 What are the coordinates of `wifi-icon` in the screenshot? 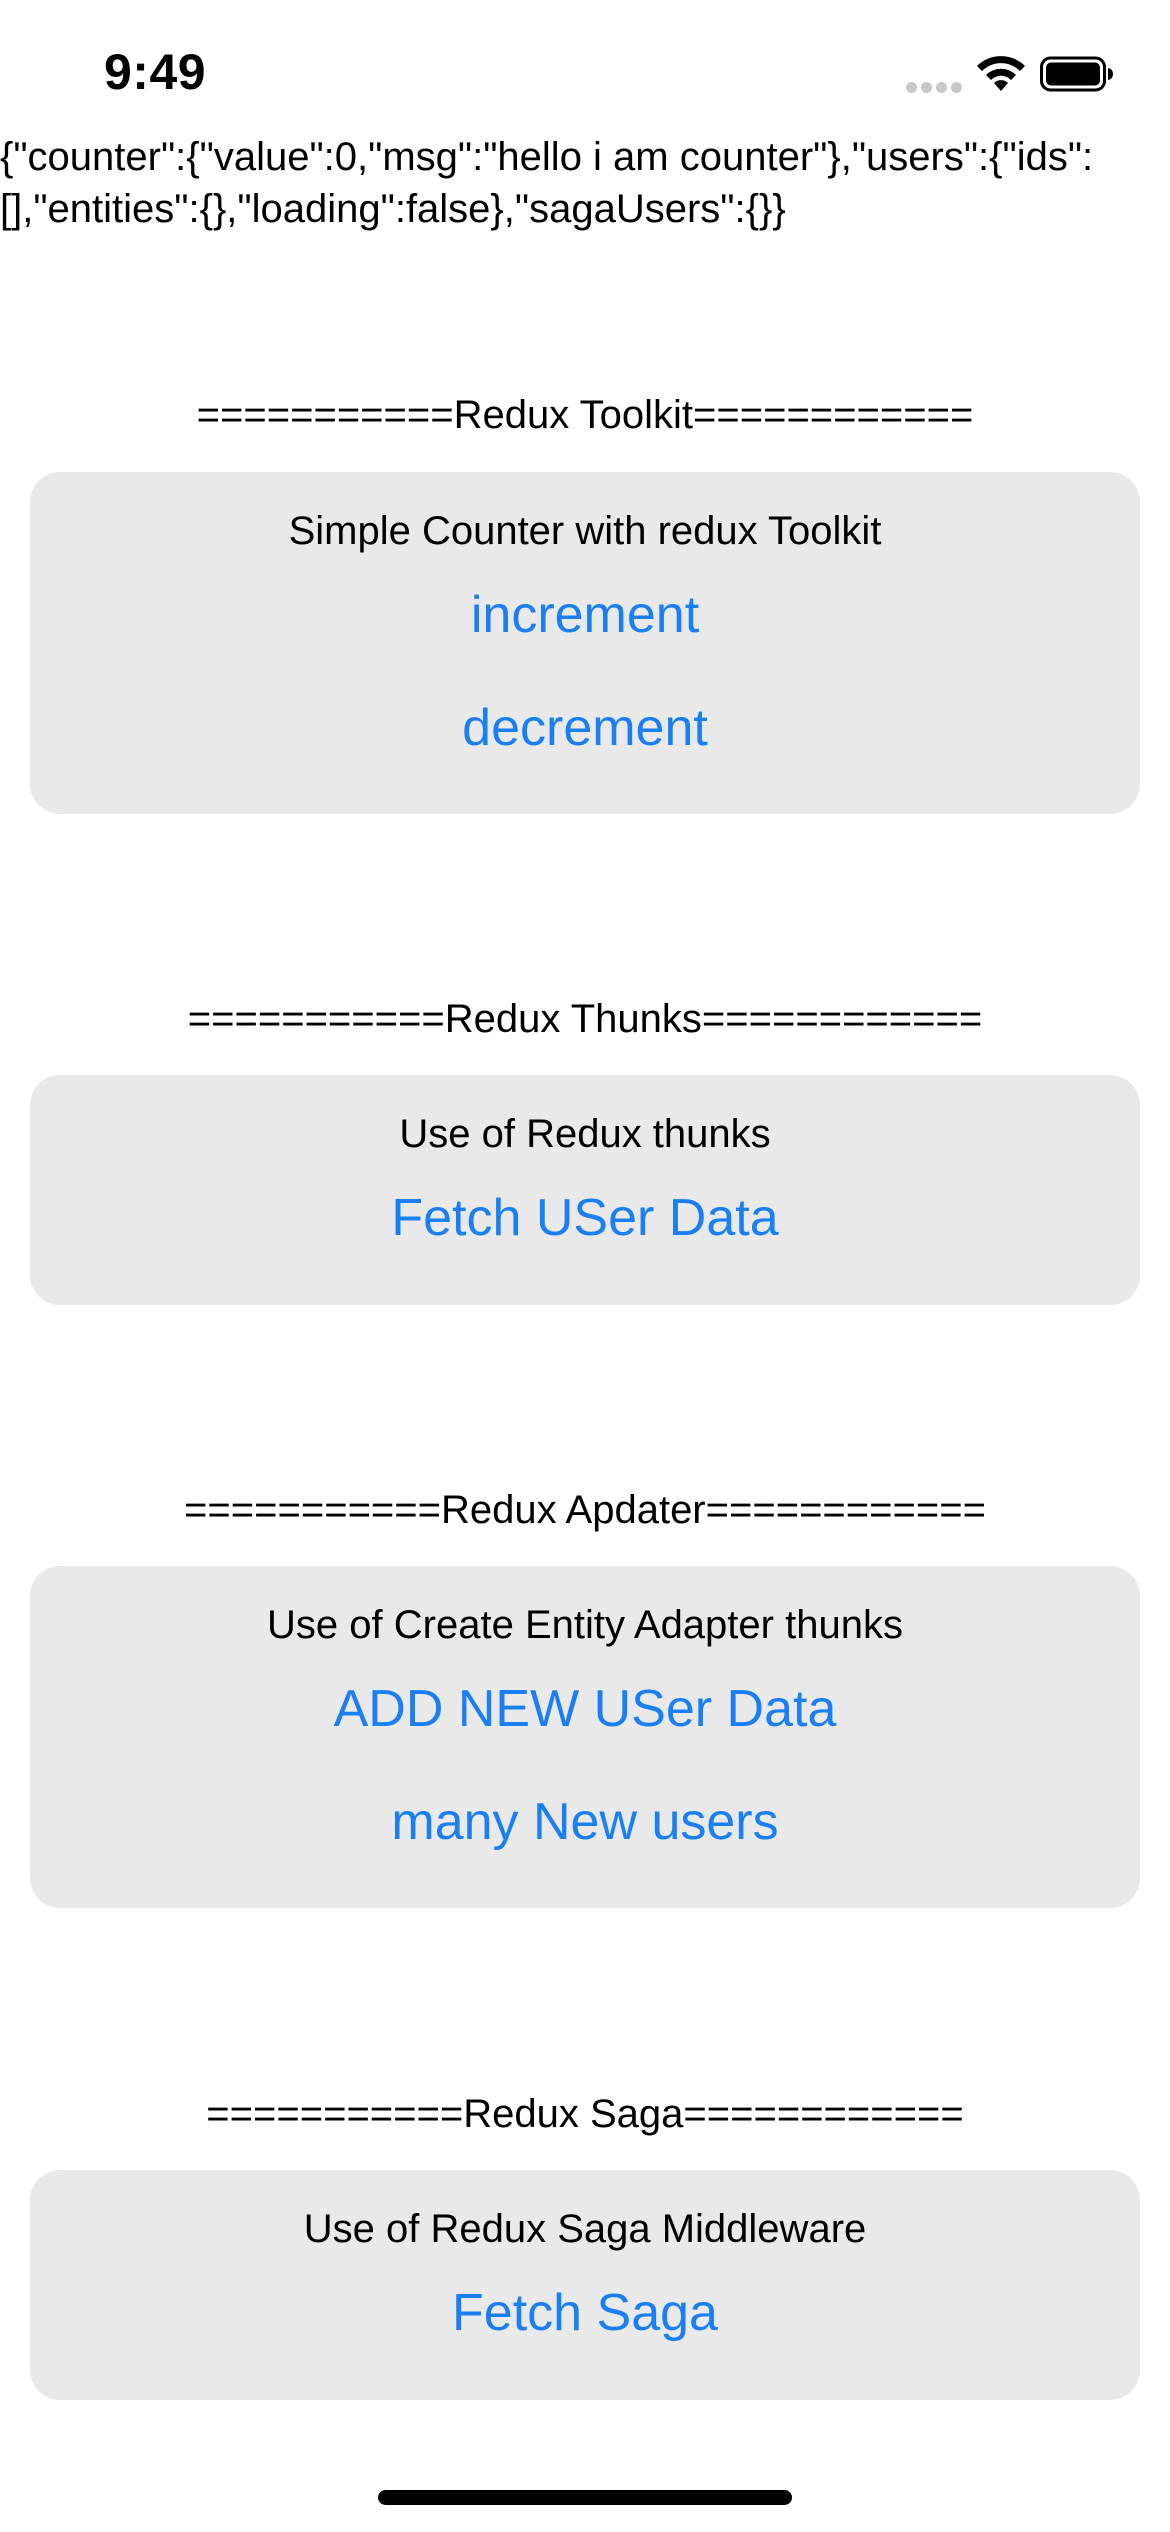 It's located at (1001, 73).